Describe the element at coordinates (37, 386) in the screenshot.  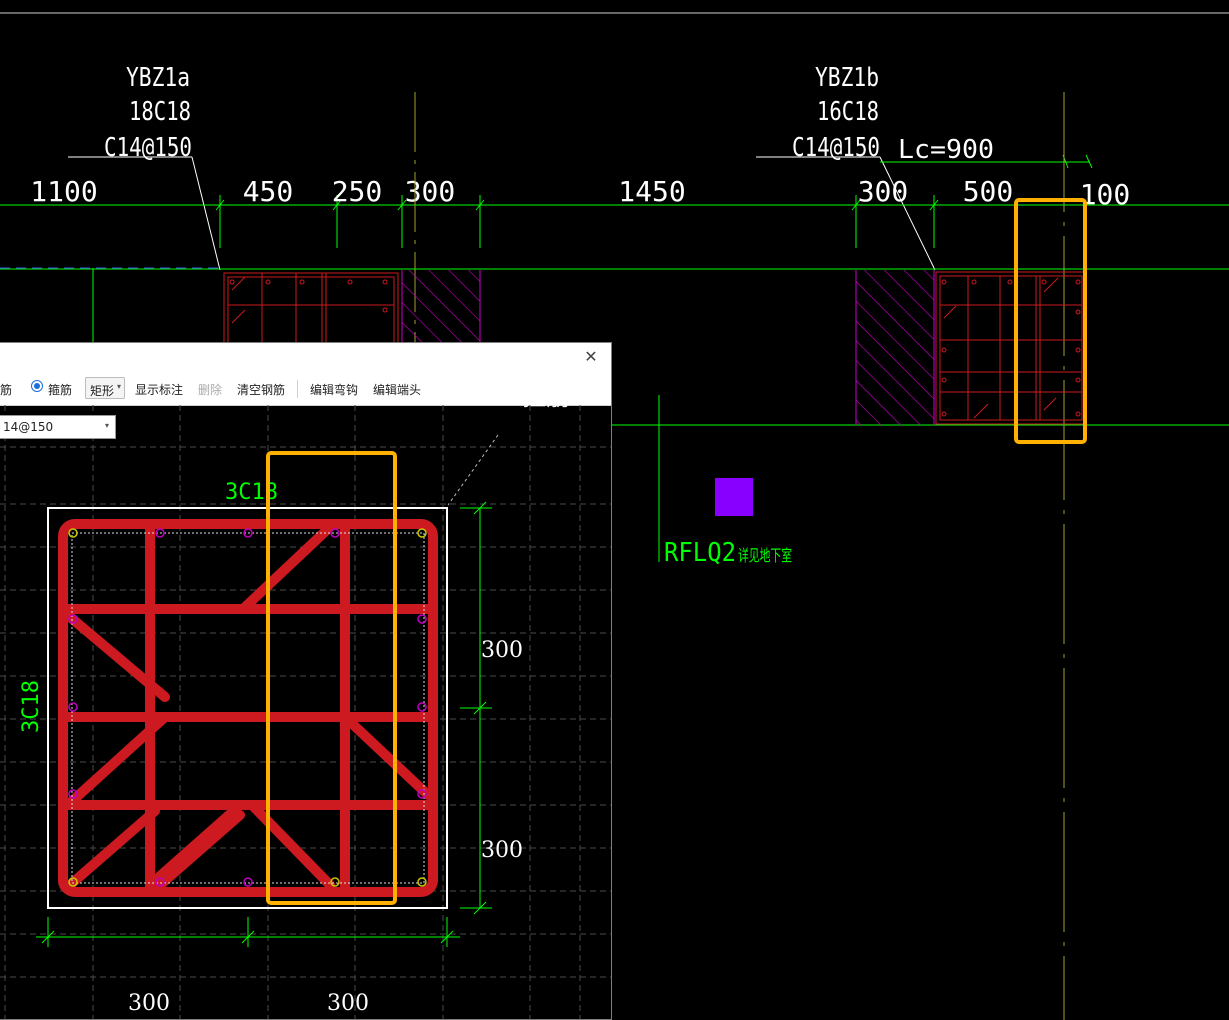
I see `radio-checked-icon` at that location.